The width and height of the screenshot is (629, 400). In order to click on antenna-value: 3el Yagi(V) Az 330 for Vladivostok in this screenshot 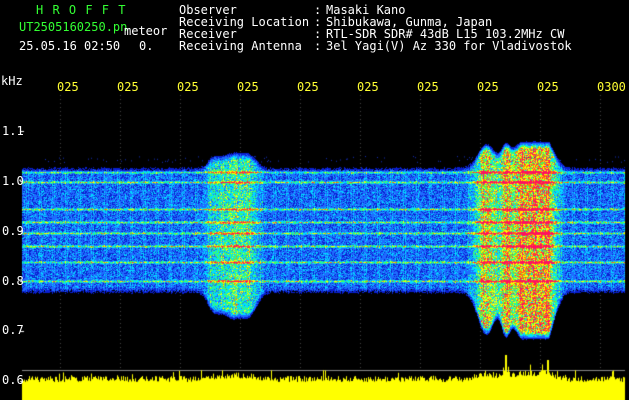, I will do `click(449, 46)`.